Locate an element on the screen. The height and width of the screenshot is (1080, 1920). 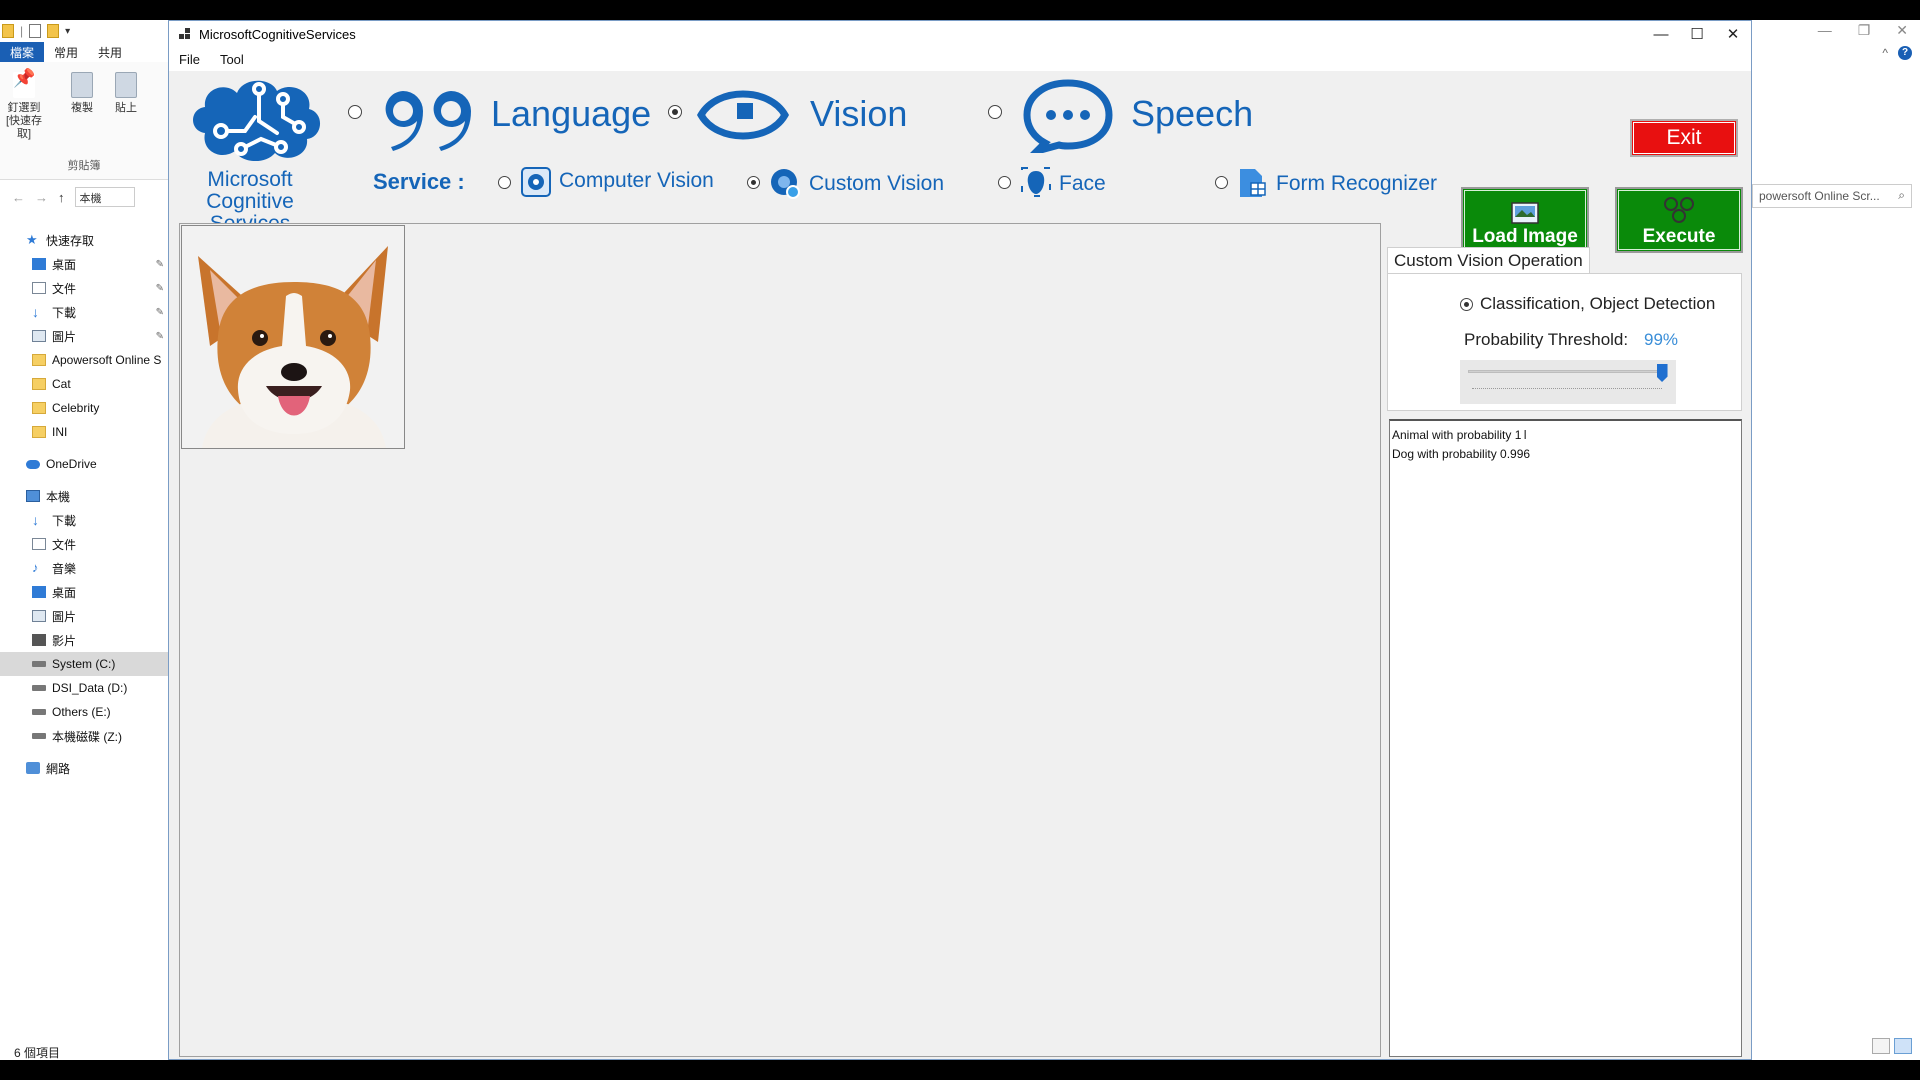
nav-pc-music: ♪ 音樂 is located at coordinates (84, 568).